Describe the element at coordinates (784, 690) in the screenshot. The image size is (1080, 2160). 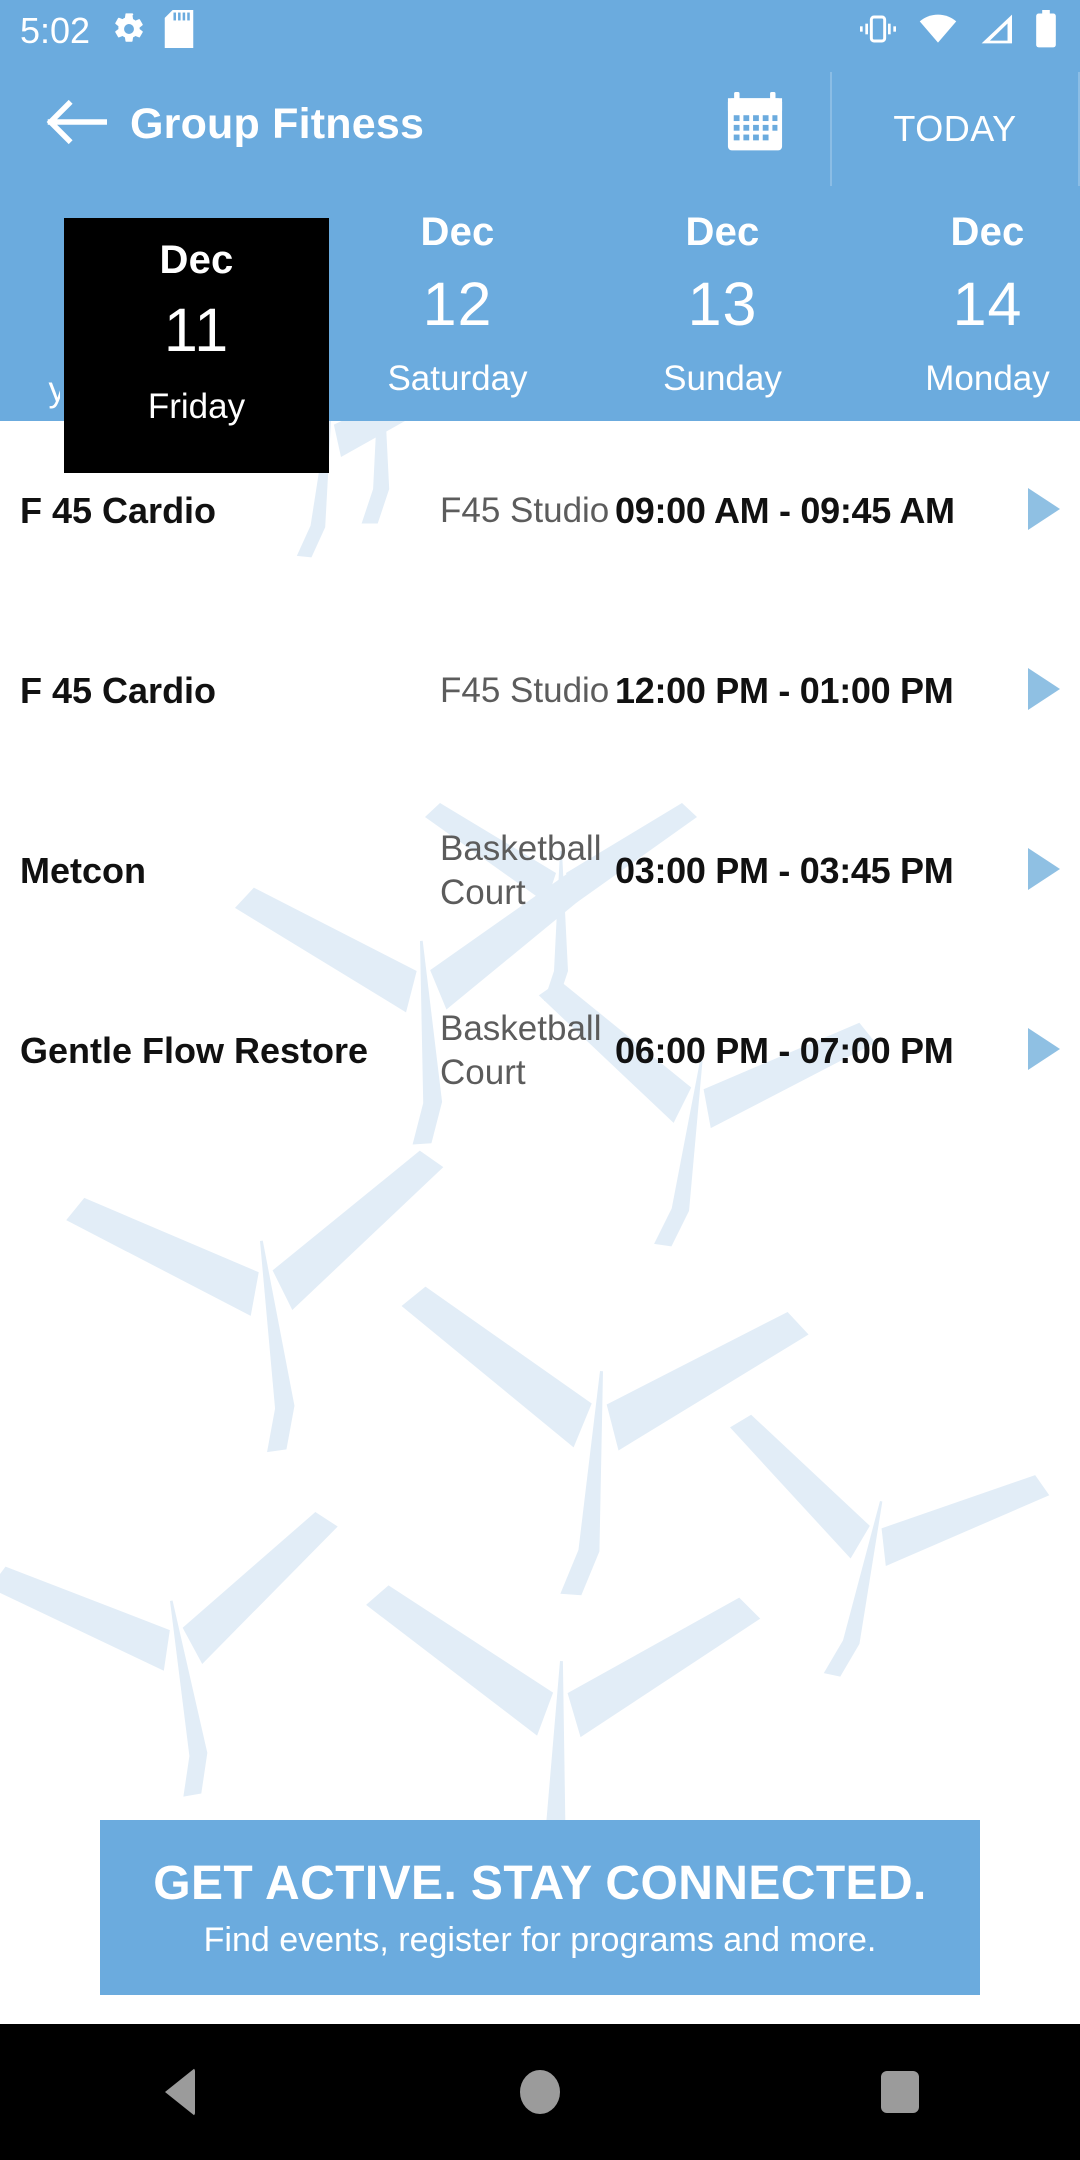
I see `class-time: 12:00 PM - 01:00 PM` at that location.